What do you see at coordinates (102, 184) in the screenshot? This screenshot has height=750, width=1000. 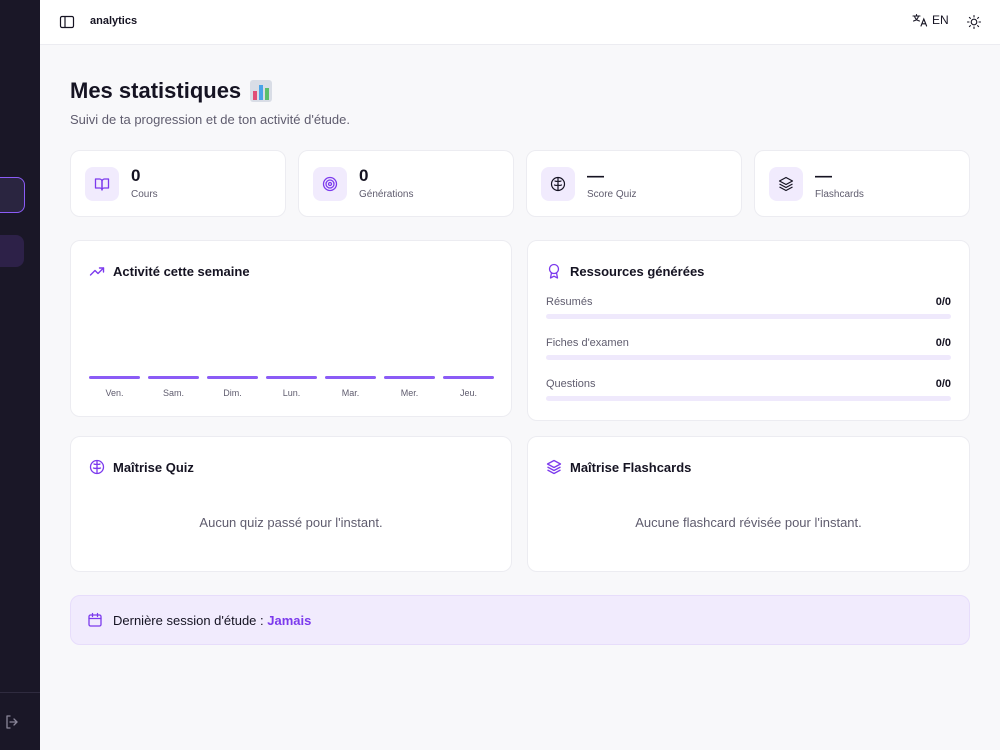 I see `book-open-icon` at bounding box center [102, 184].